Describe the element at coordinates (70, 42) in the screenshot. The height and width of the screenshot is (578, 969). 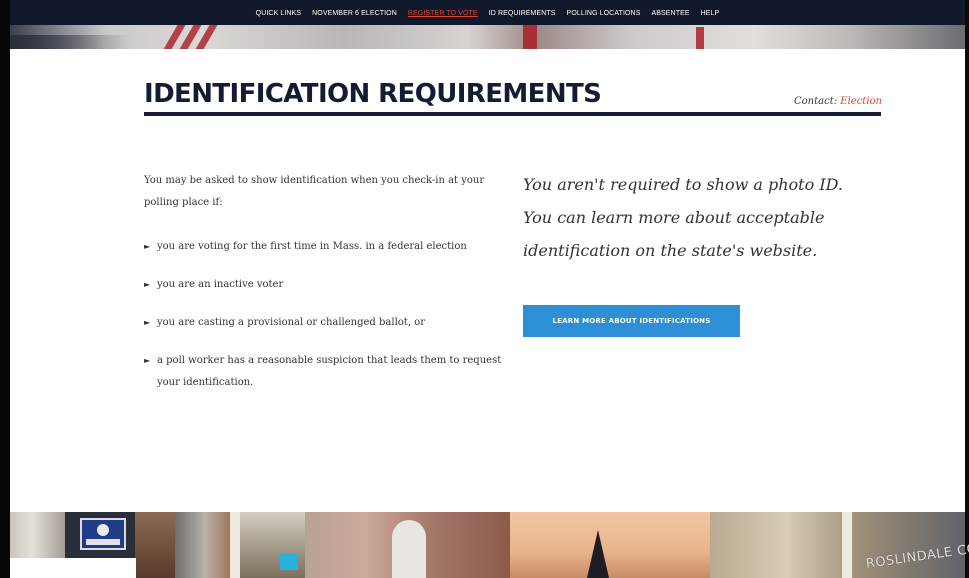
I see `hero-shadow` at that location.